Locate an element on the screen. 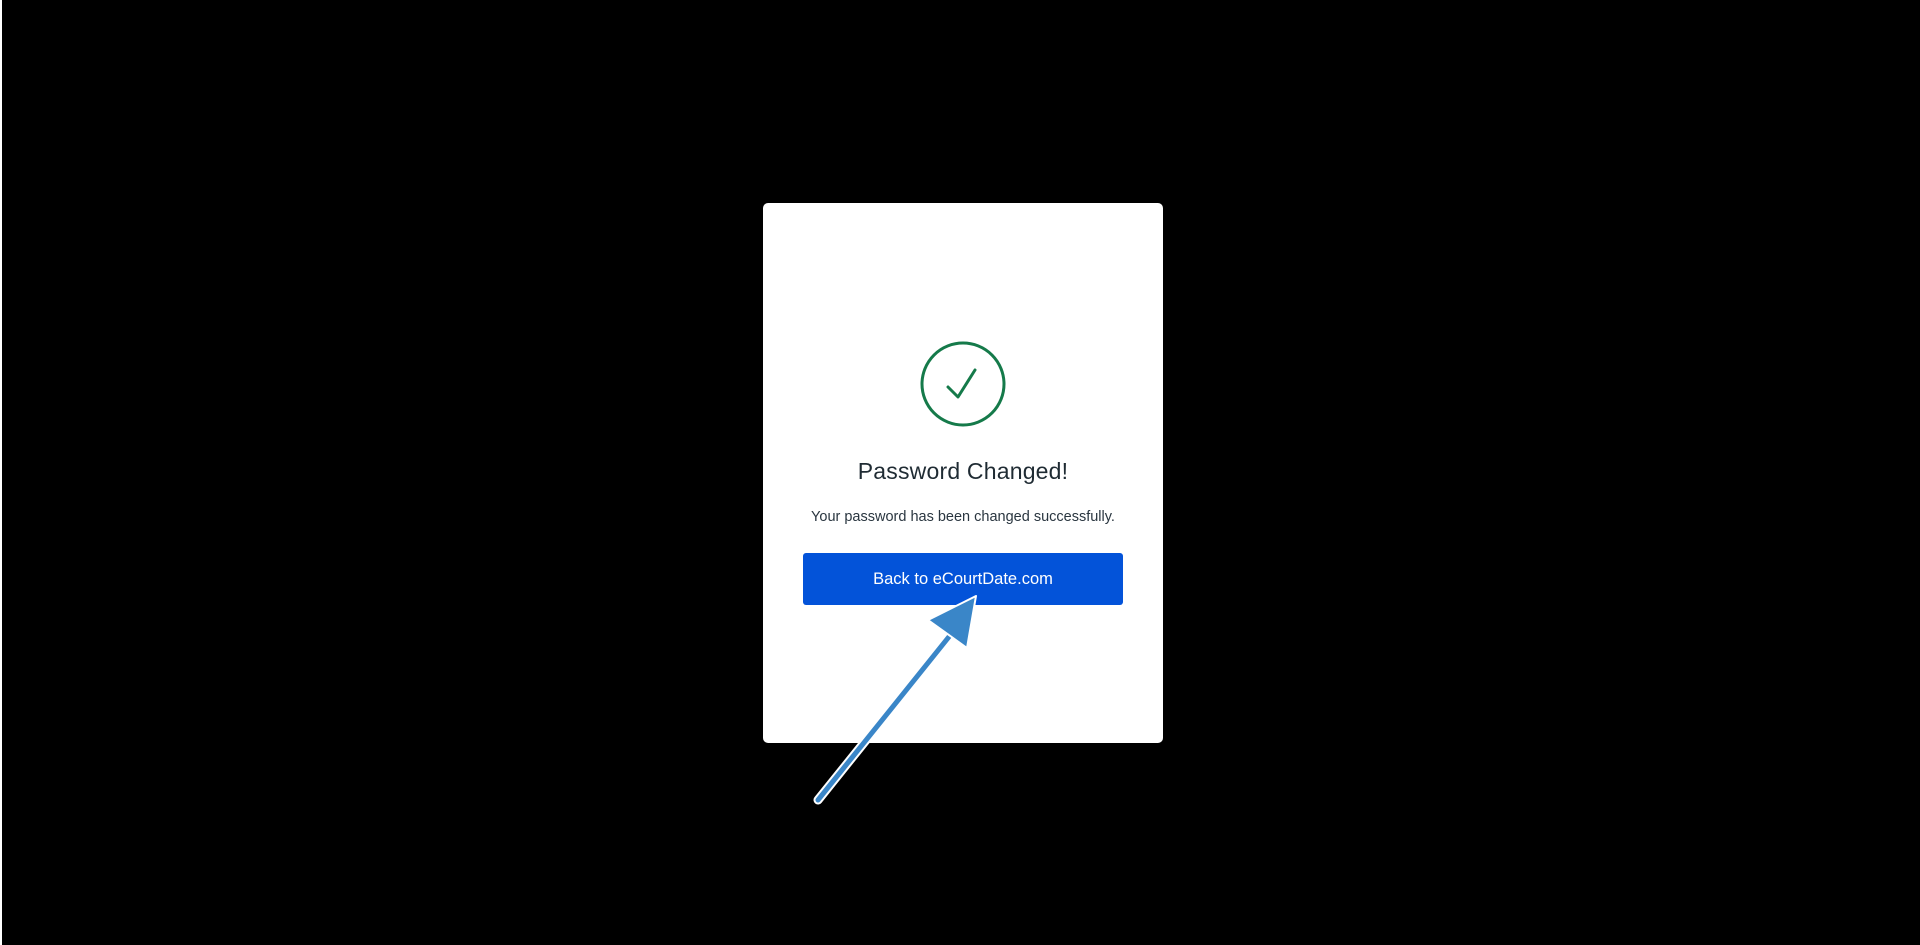 The height and width of the screenshot is (945, 1920). check-circle-ring is located at coordinates (963, 384).